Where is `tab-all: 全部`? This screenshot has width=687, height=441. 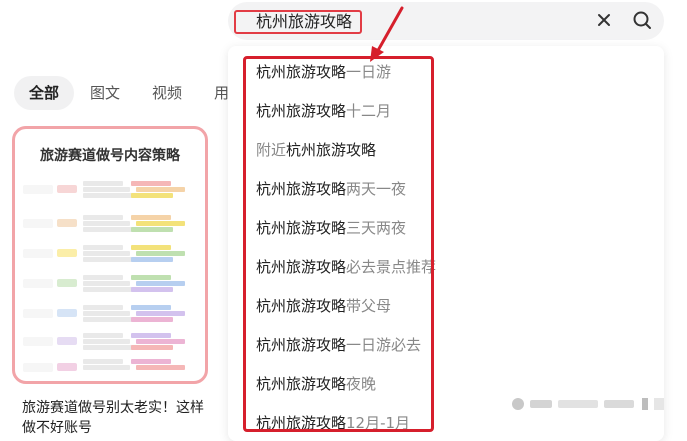 tab-all: 全部 is located at coordinates (44, 93).